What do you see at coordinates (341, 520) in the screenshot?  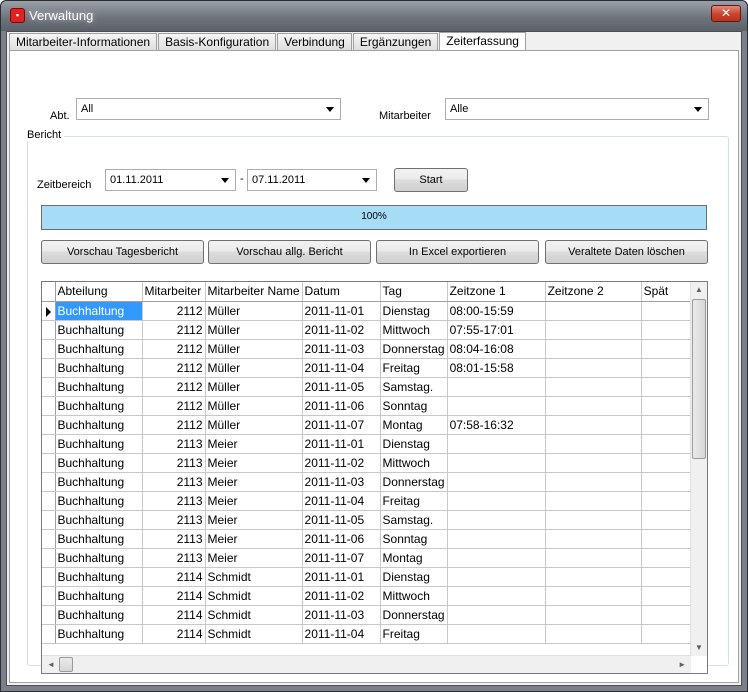 I see `table-cell: 2011-11-05` at bounding box center [341, 520].